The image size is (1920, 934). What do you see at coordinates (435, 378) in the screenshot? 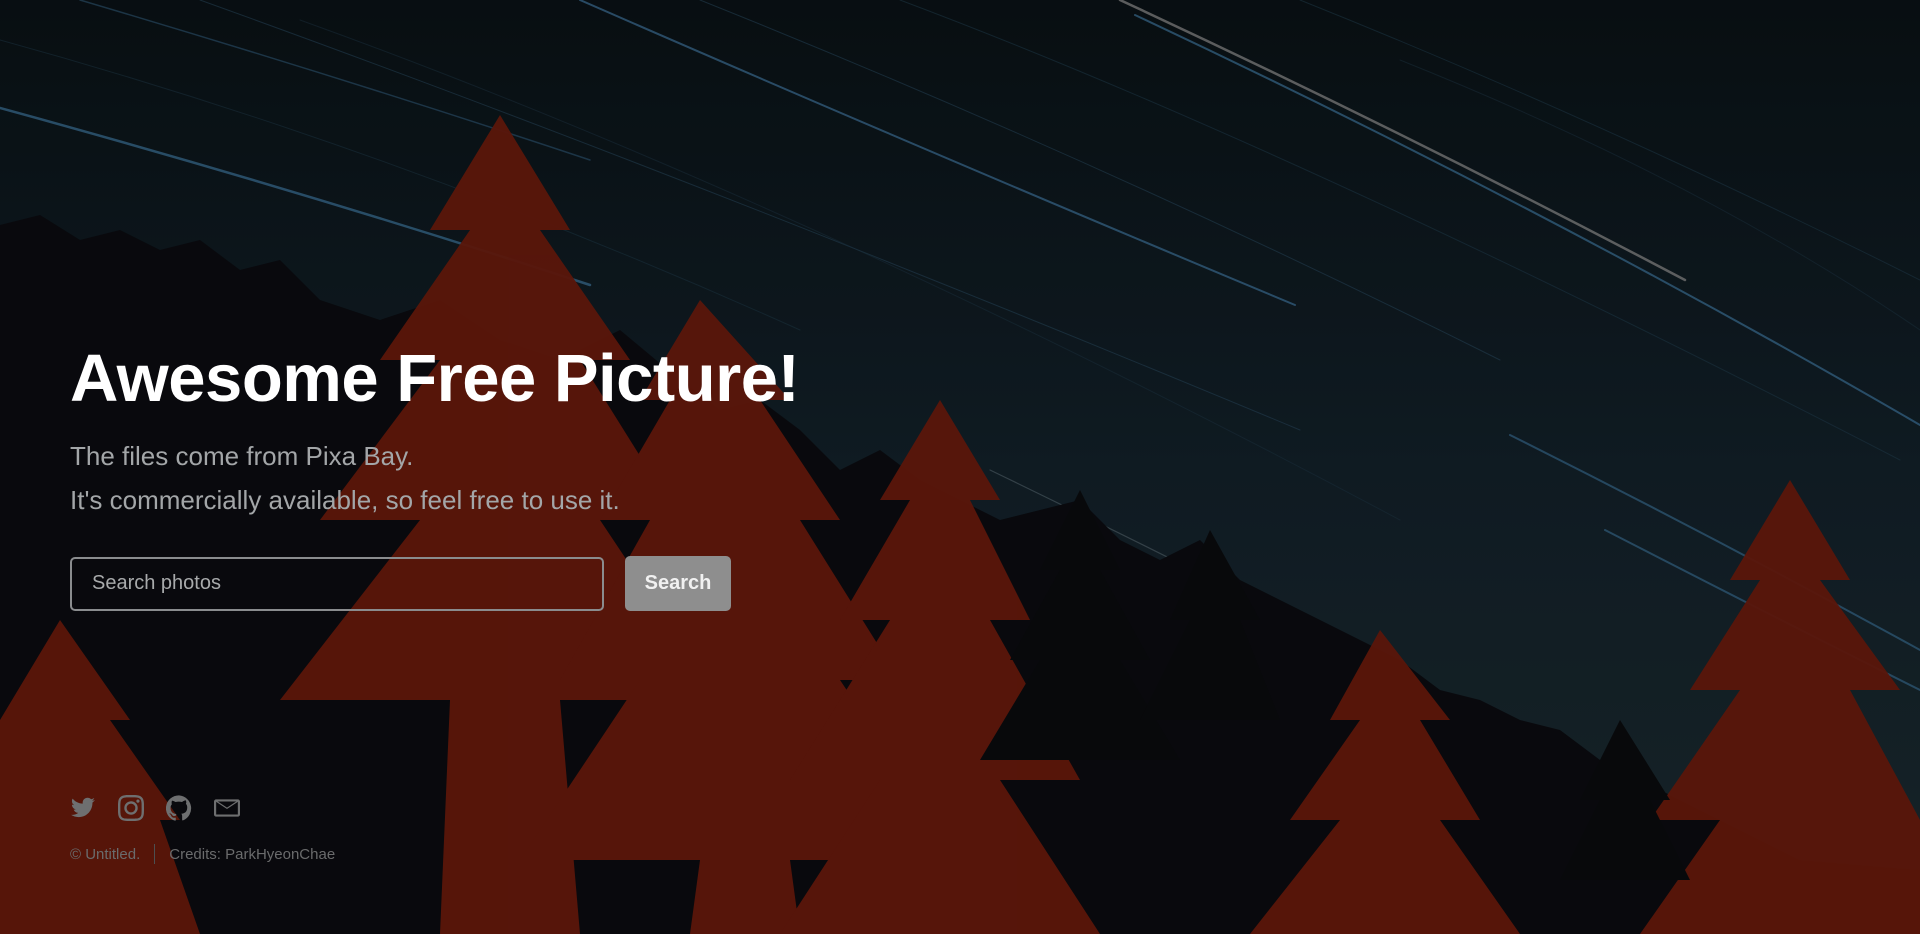
I see `page-title: Awesome Free Picture!` at bounding box center [435, 378].